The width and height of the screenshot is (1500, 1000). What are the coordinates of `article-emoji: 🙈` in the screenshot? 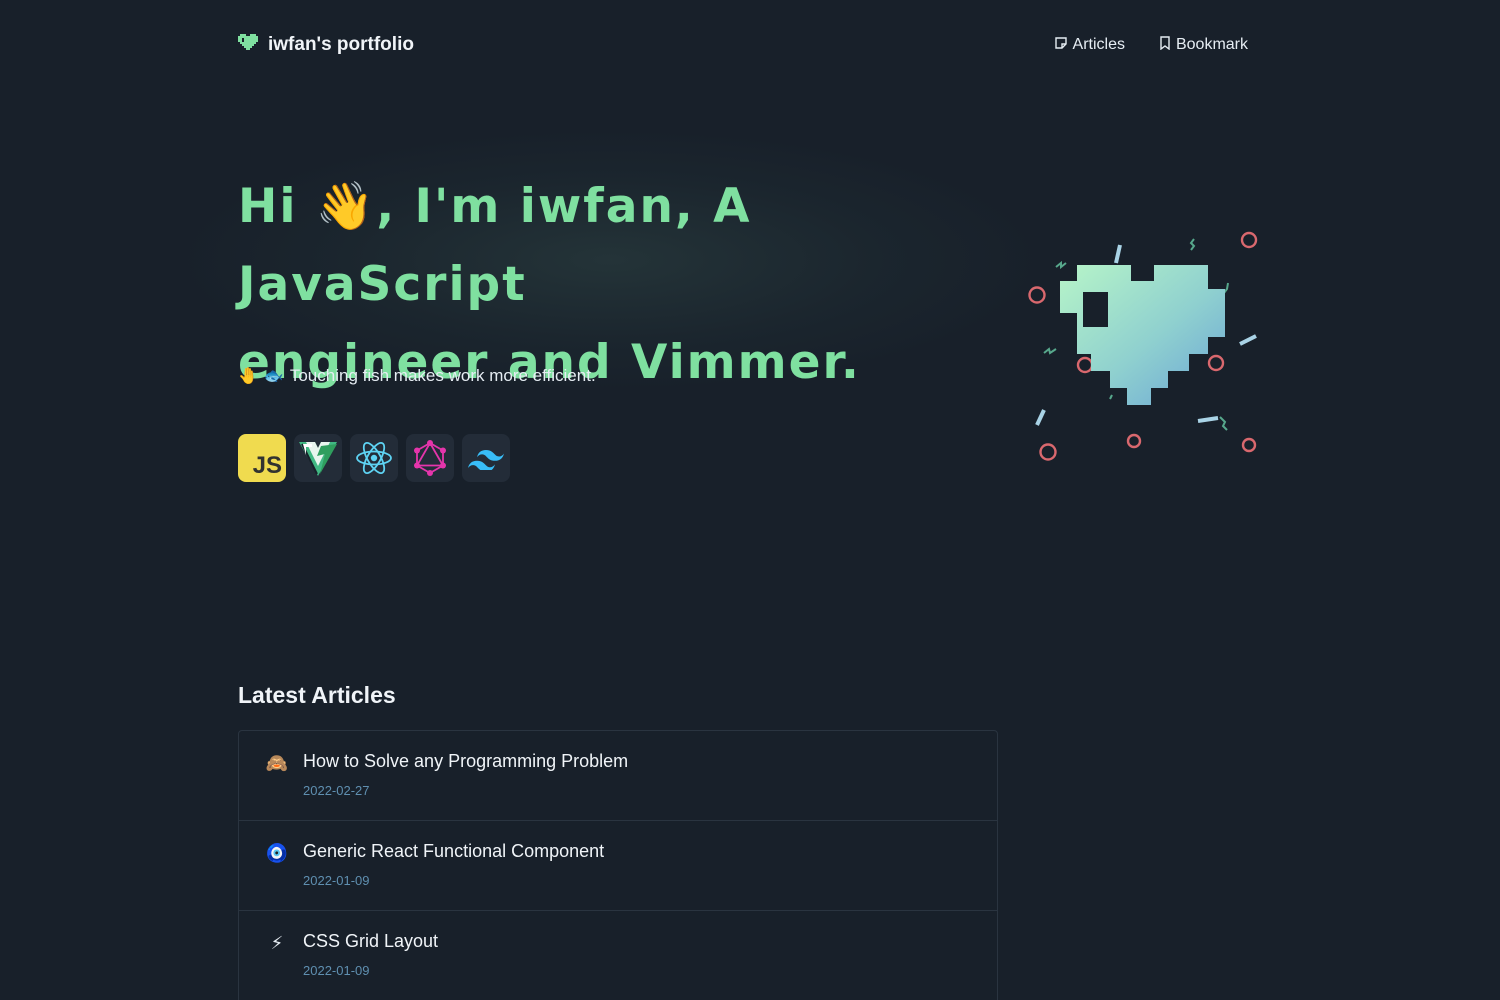 It's located at (277, 763).